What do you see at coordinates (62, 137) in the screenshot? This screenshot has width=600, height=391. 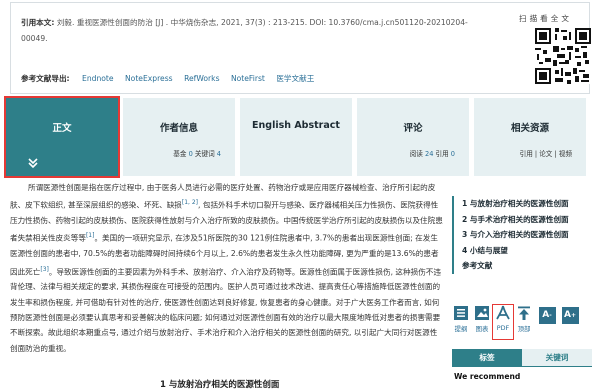 I see `tab-fulltext: 正文` at bounding box center [62, 137].